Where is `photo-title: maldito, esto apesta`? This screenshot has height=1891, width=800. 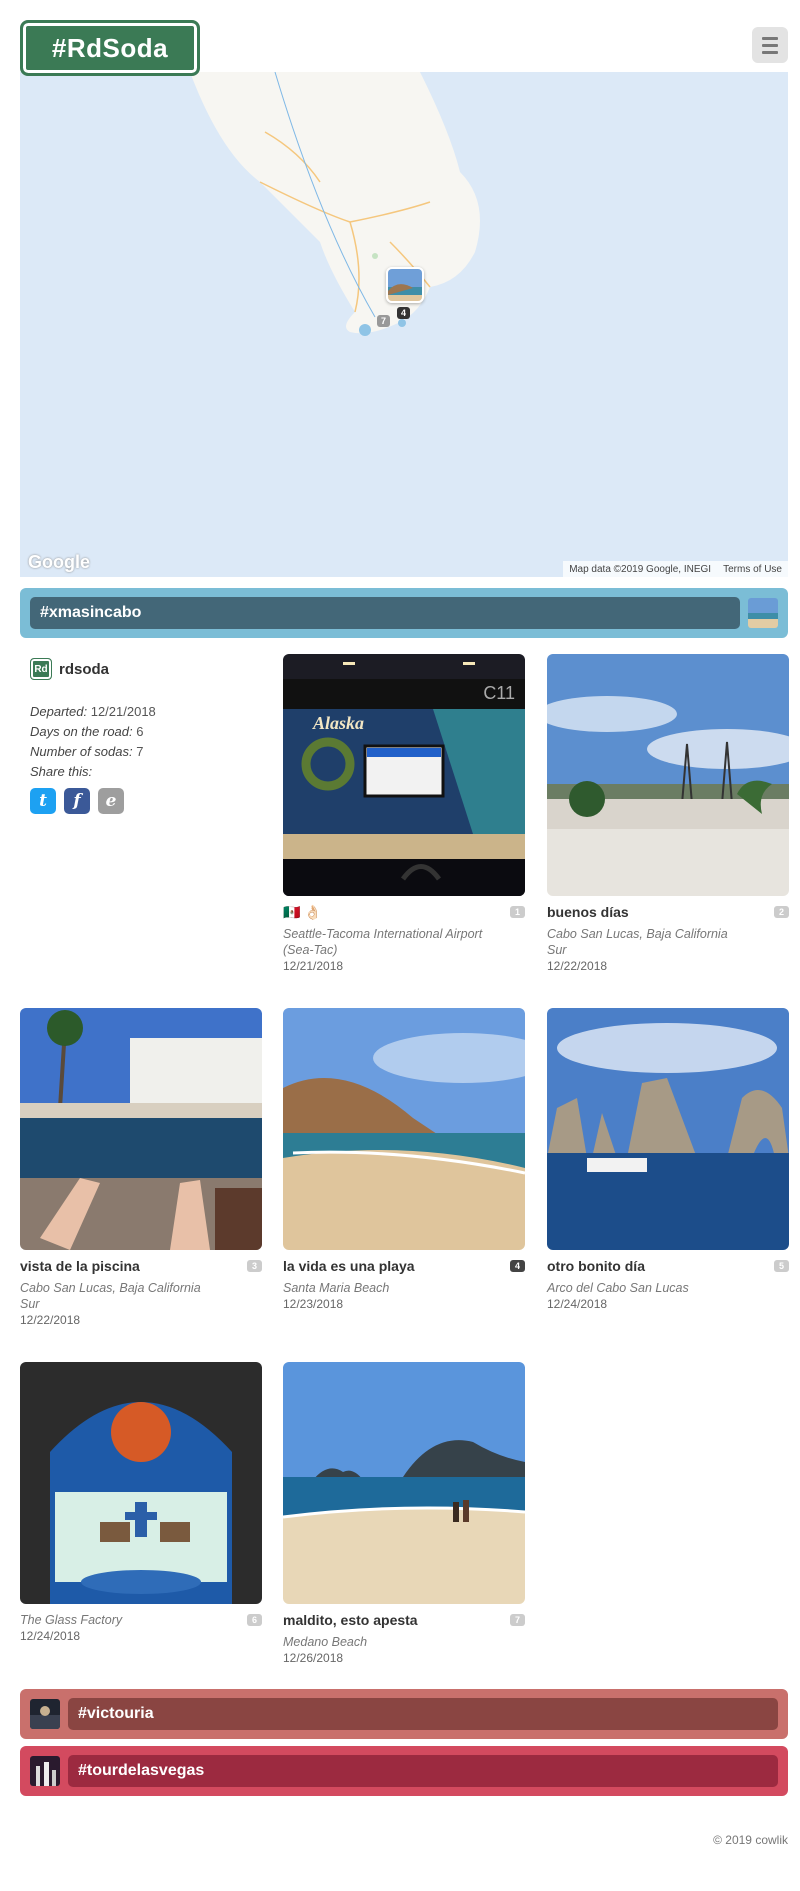 photo-title: maldito, esto apesta is located at coordinates (350, 1620).